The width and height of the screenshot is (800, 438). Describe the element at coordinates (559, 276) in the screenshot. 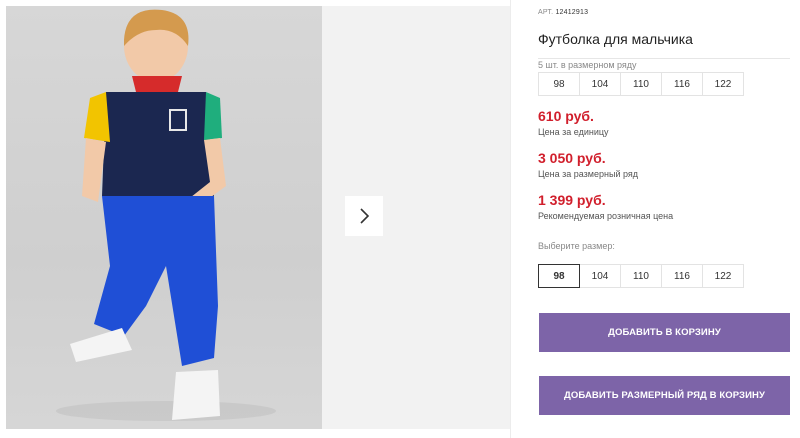

I see `size-option-98: 98` at that location.